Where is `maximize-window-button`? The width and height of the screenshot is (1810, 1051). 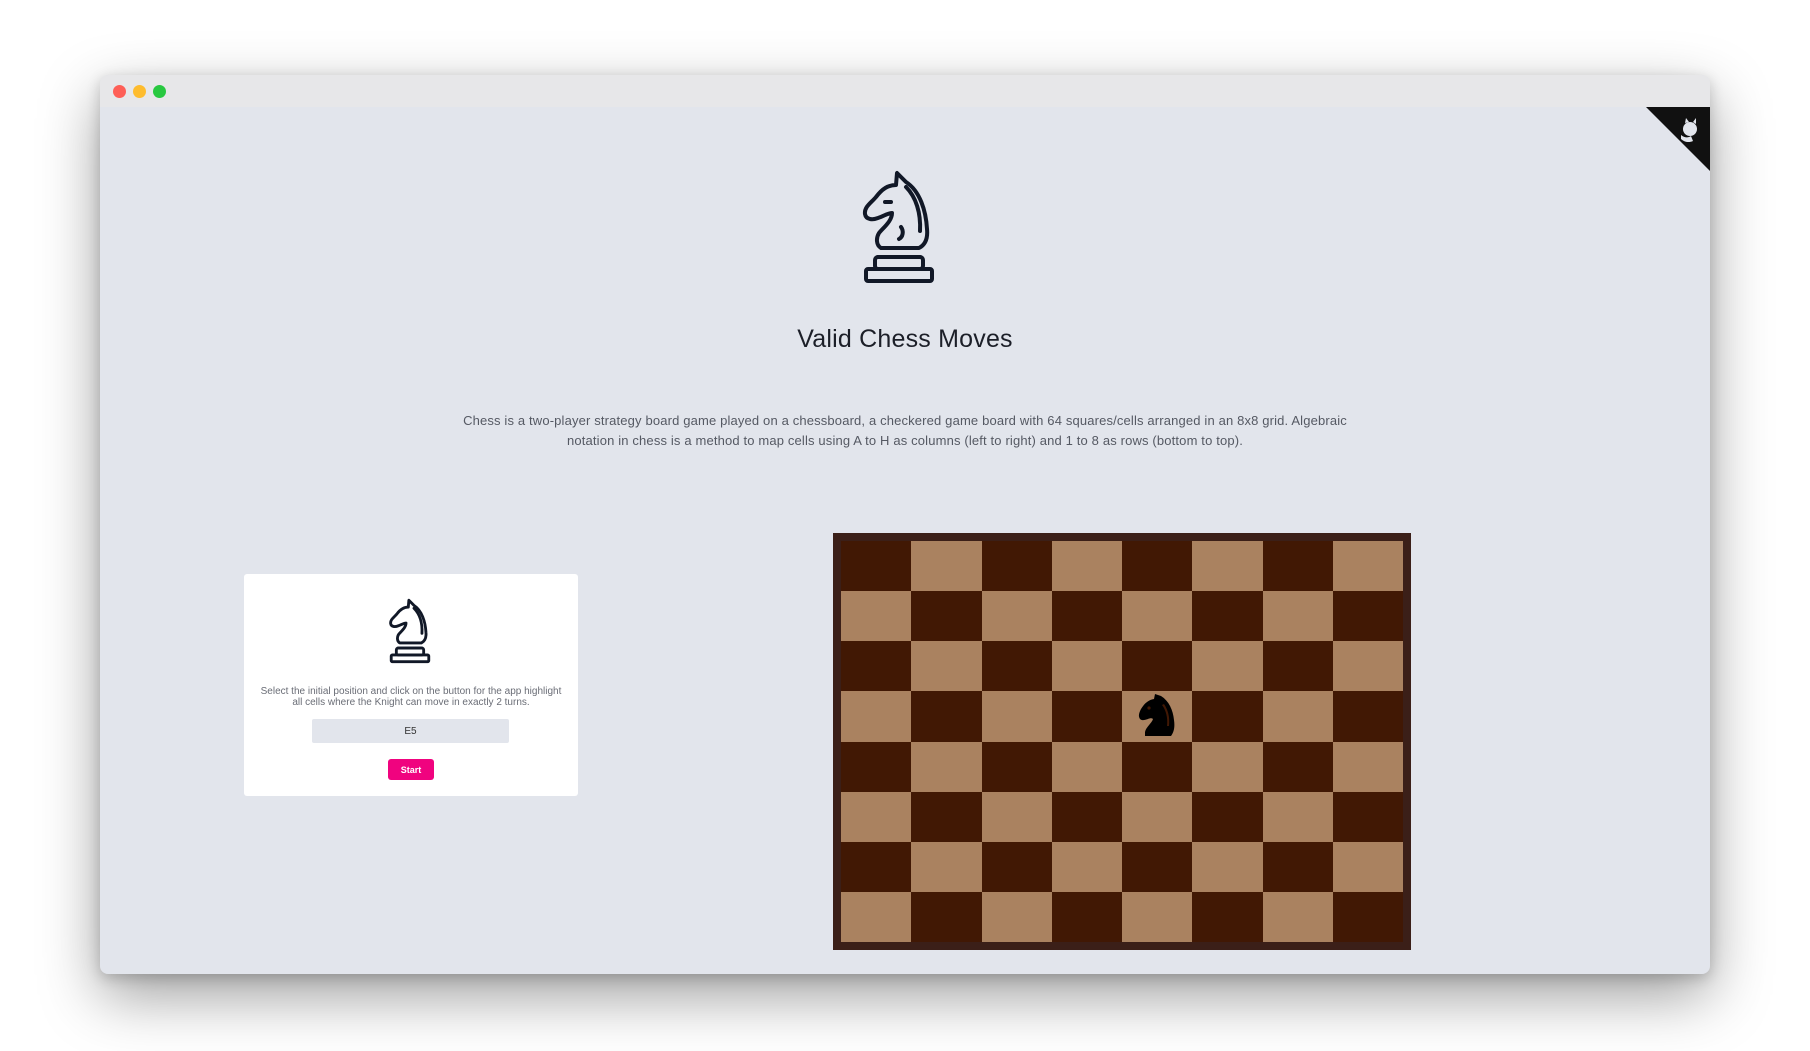 maximize-window-button is located at coordinates (159, 91).